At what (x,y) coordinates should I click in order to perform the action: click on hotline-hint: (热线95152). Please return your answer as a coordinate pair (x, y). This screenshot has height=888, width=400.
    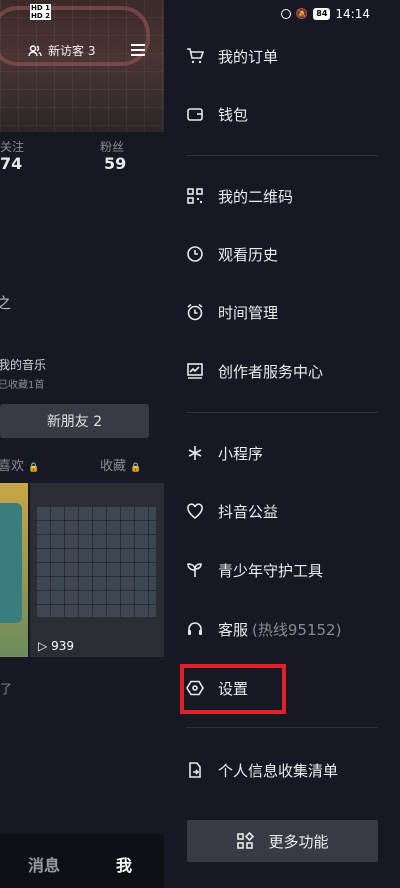
    Looking at the image, I should click on (297, 629).